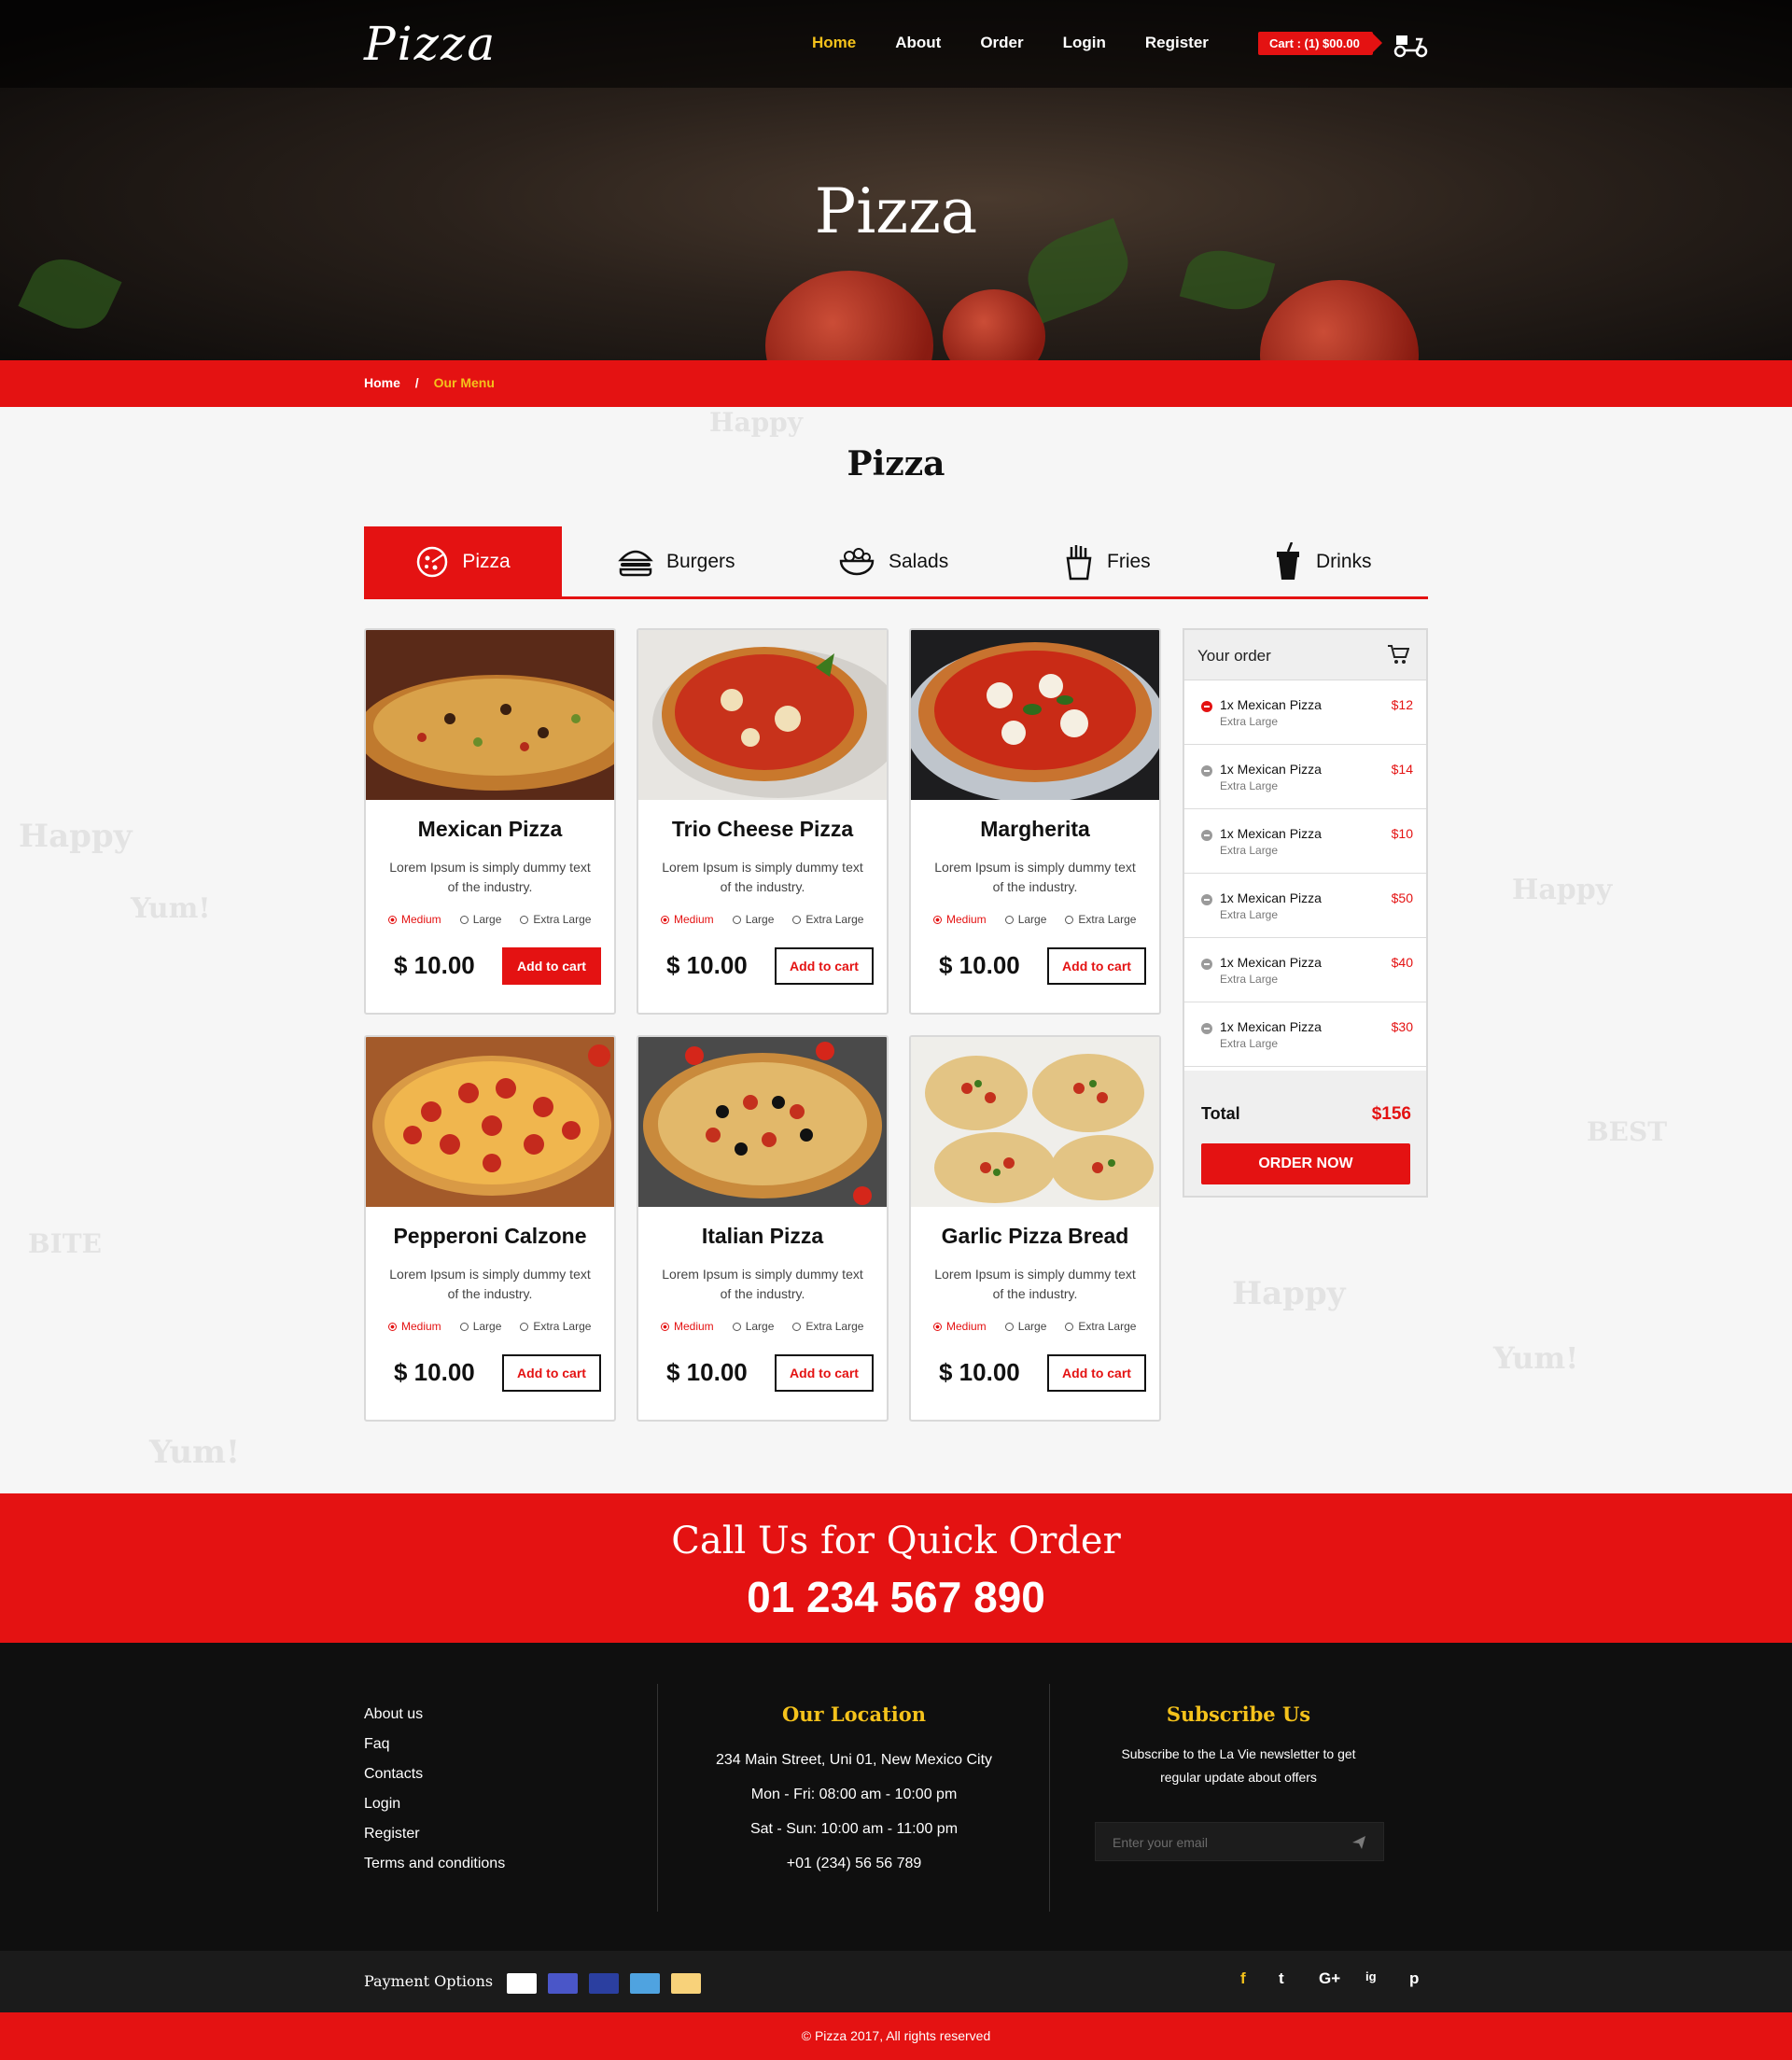 The width and height of the screenshot is (1792, 2060). I want to click on tab-fries: Fries, so click(1107, 561).